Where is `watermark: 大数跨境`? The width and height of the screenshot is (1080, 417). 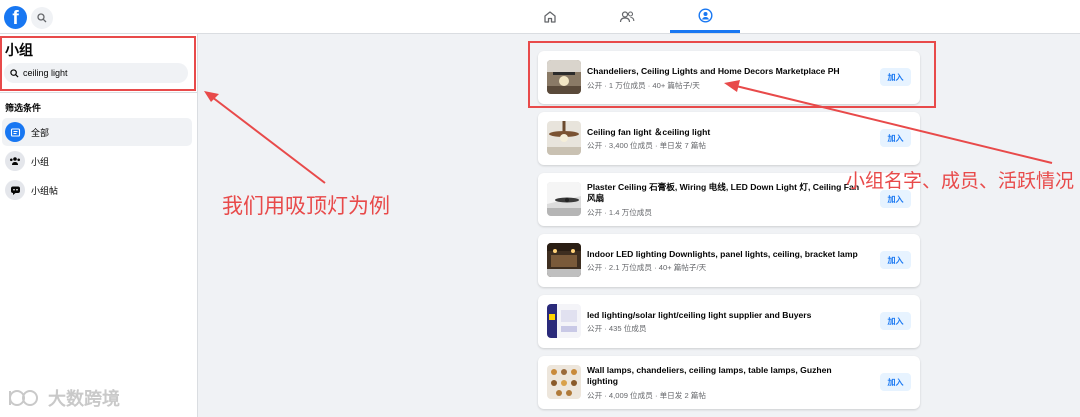
watermark: 大数跨境 is located at coordinates (64, 398).